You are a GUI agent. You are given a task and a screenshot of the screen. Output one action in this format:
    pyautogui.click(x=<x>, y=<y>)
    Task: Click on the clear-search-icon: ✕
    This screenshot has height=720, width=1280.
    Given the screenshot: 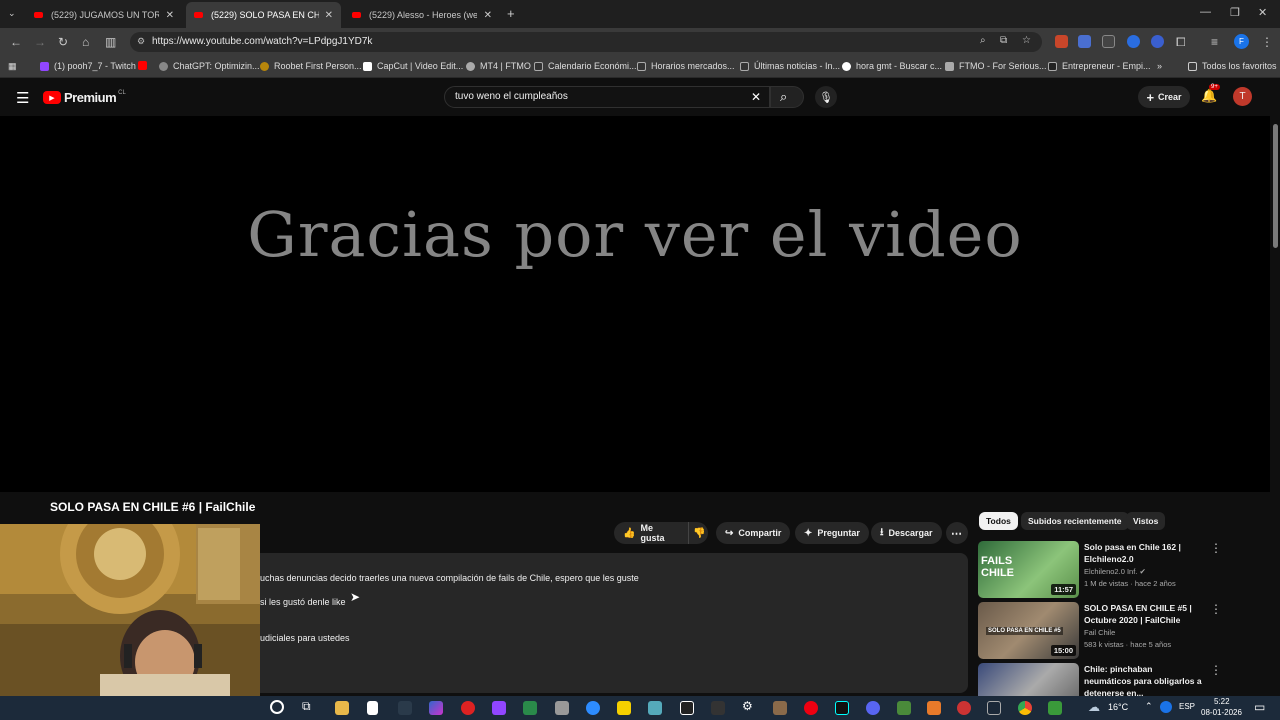 What is the action you would take?
    pyautogui.click(x=756, y=97)
    